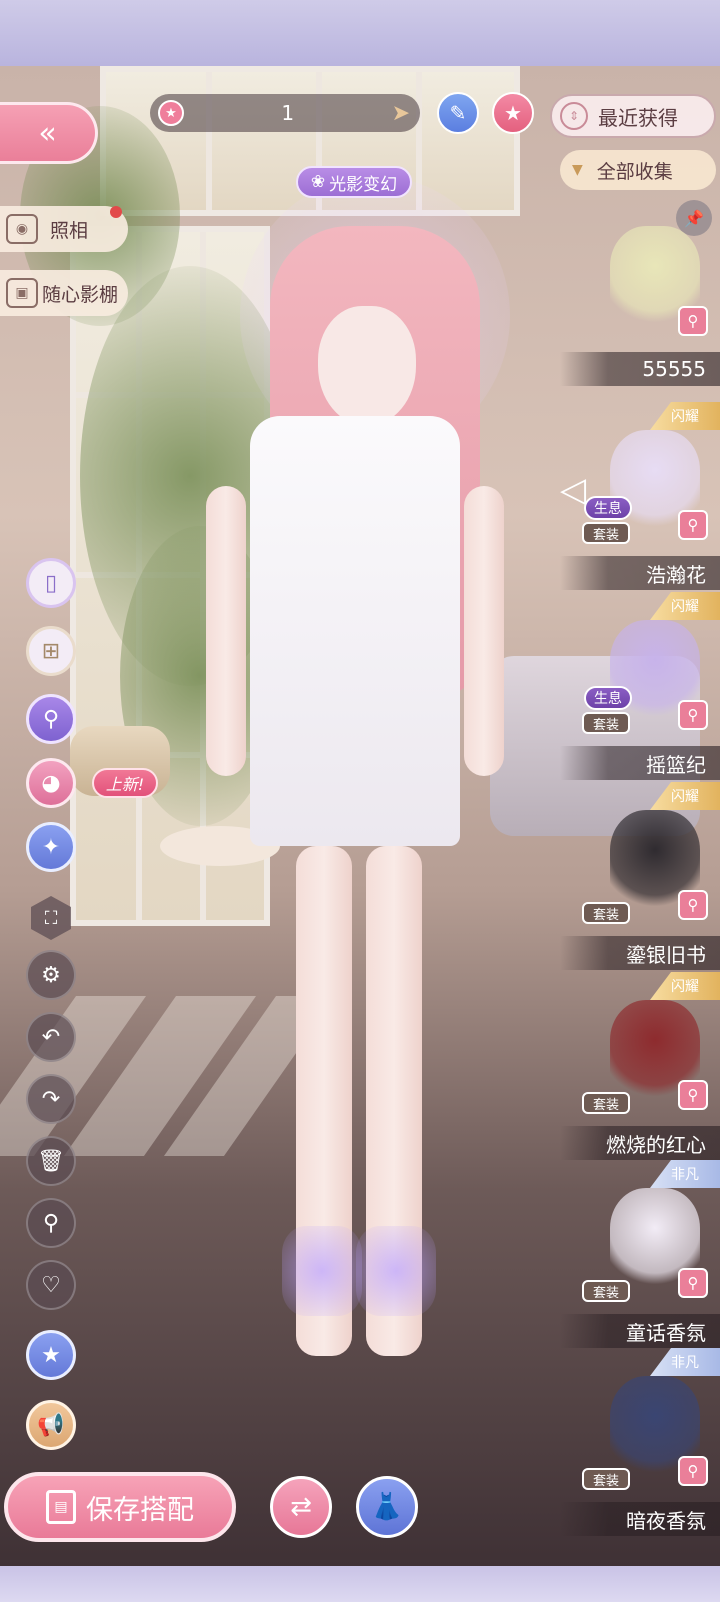 The height and width of the screenshot is (1602, 720). Describe the element at coordinates (360, 1584) in the screenshot. I see `bottom-frame` at that location.